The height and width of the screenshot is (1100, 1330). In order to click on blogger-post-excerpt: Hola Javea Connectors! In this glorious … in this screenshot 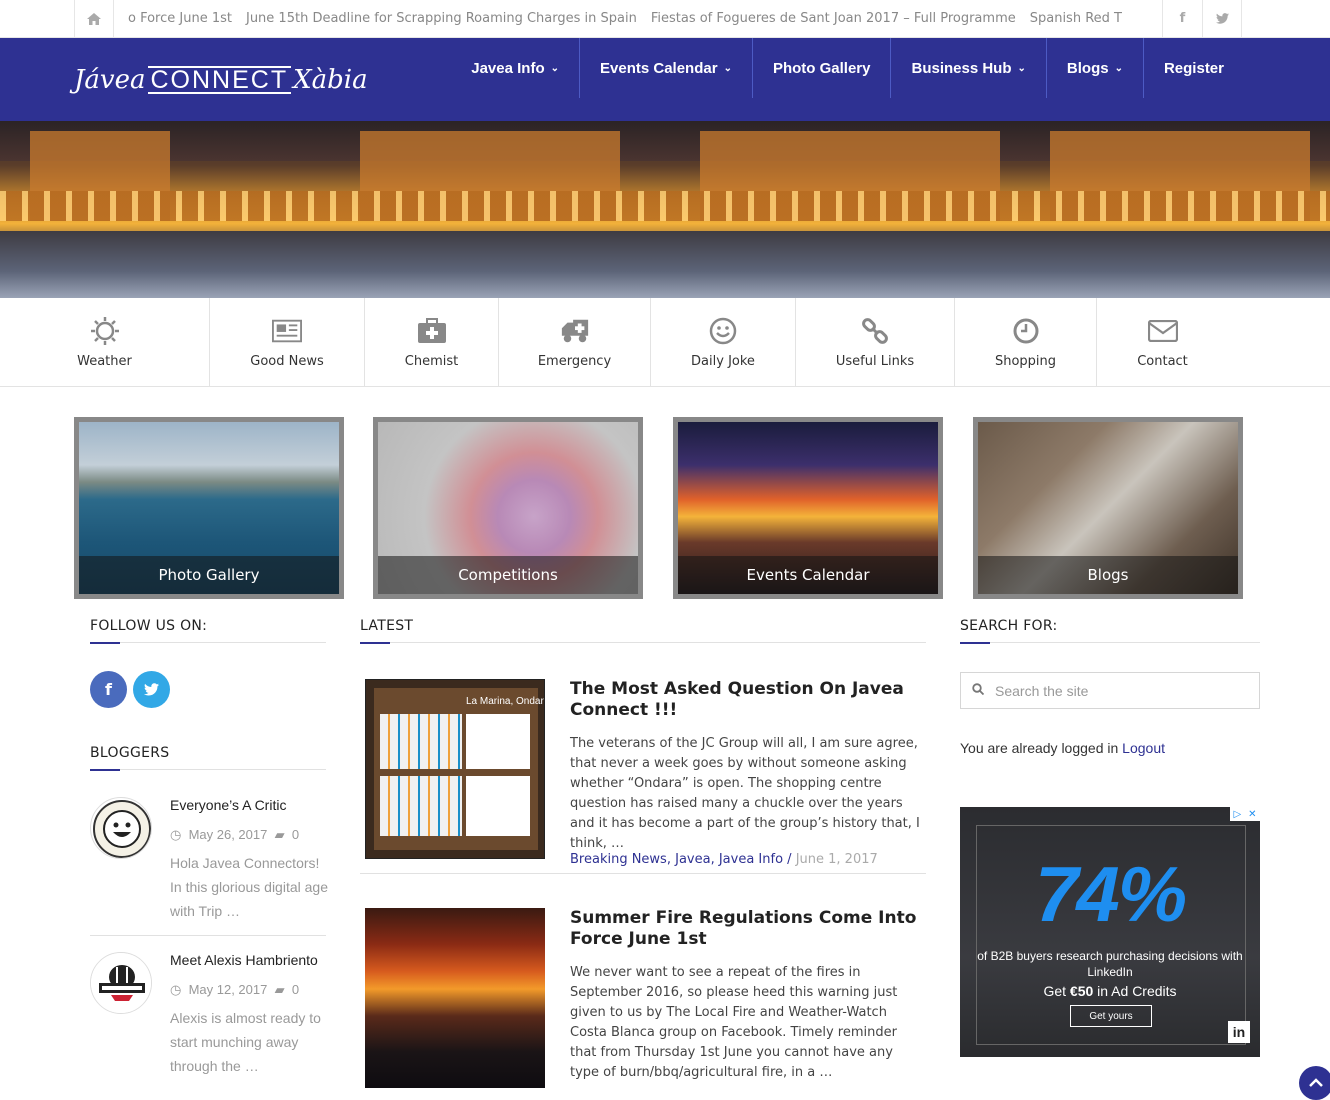, I will do `click(249, 887)`.